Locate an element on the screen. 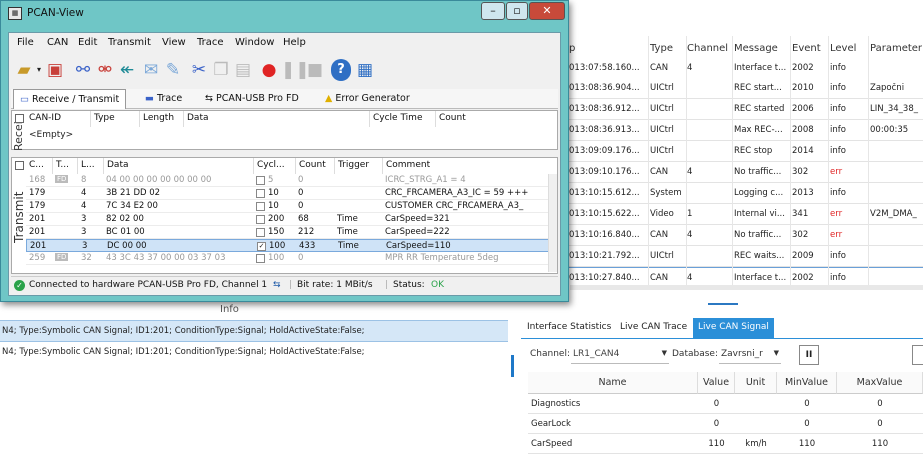 The height and width of the screenshot is (458, 923). cycle-enable-checkbox: ✓ is located at coordinates (261, 246).